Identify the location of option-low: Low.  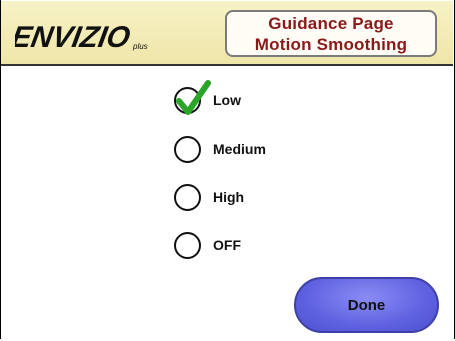
(207, 97).